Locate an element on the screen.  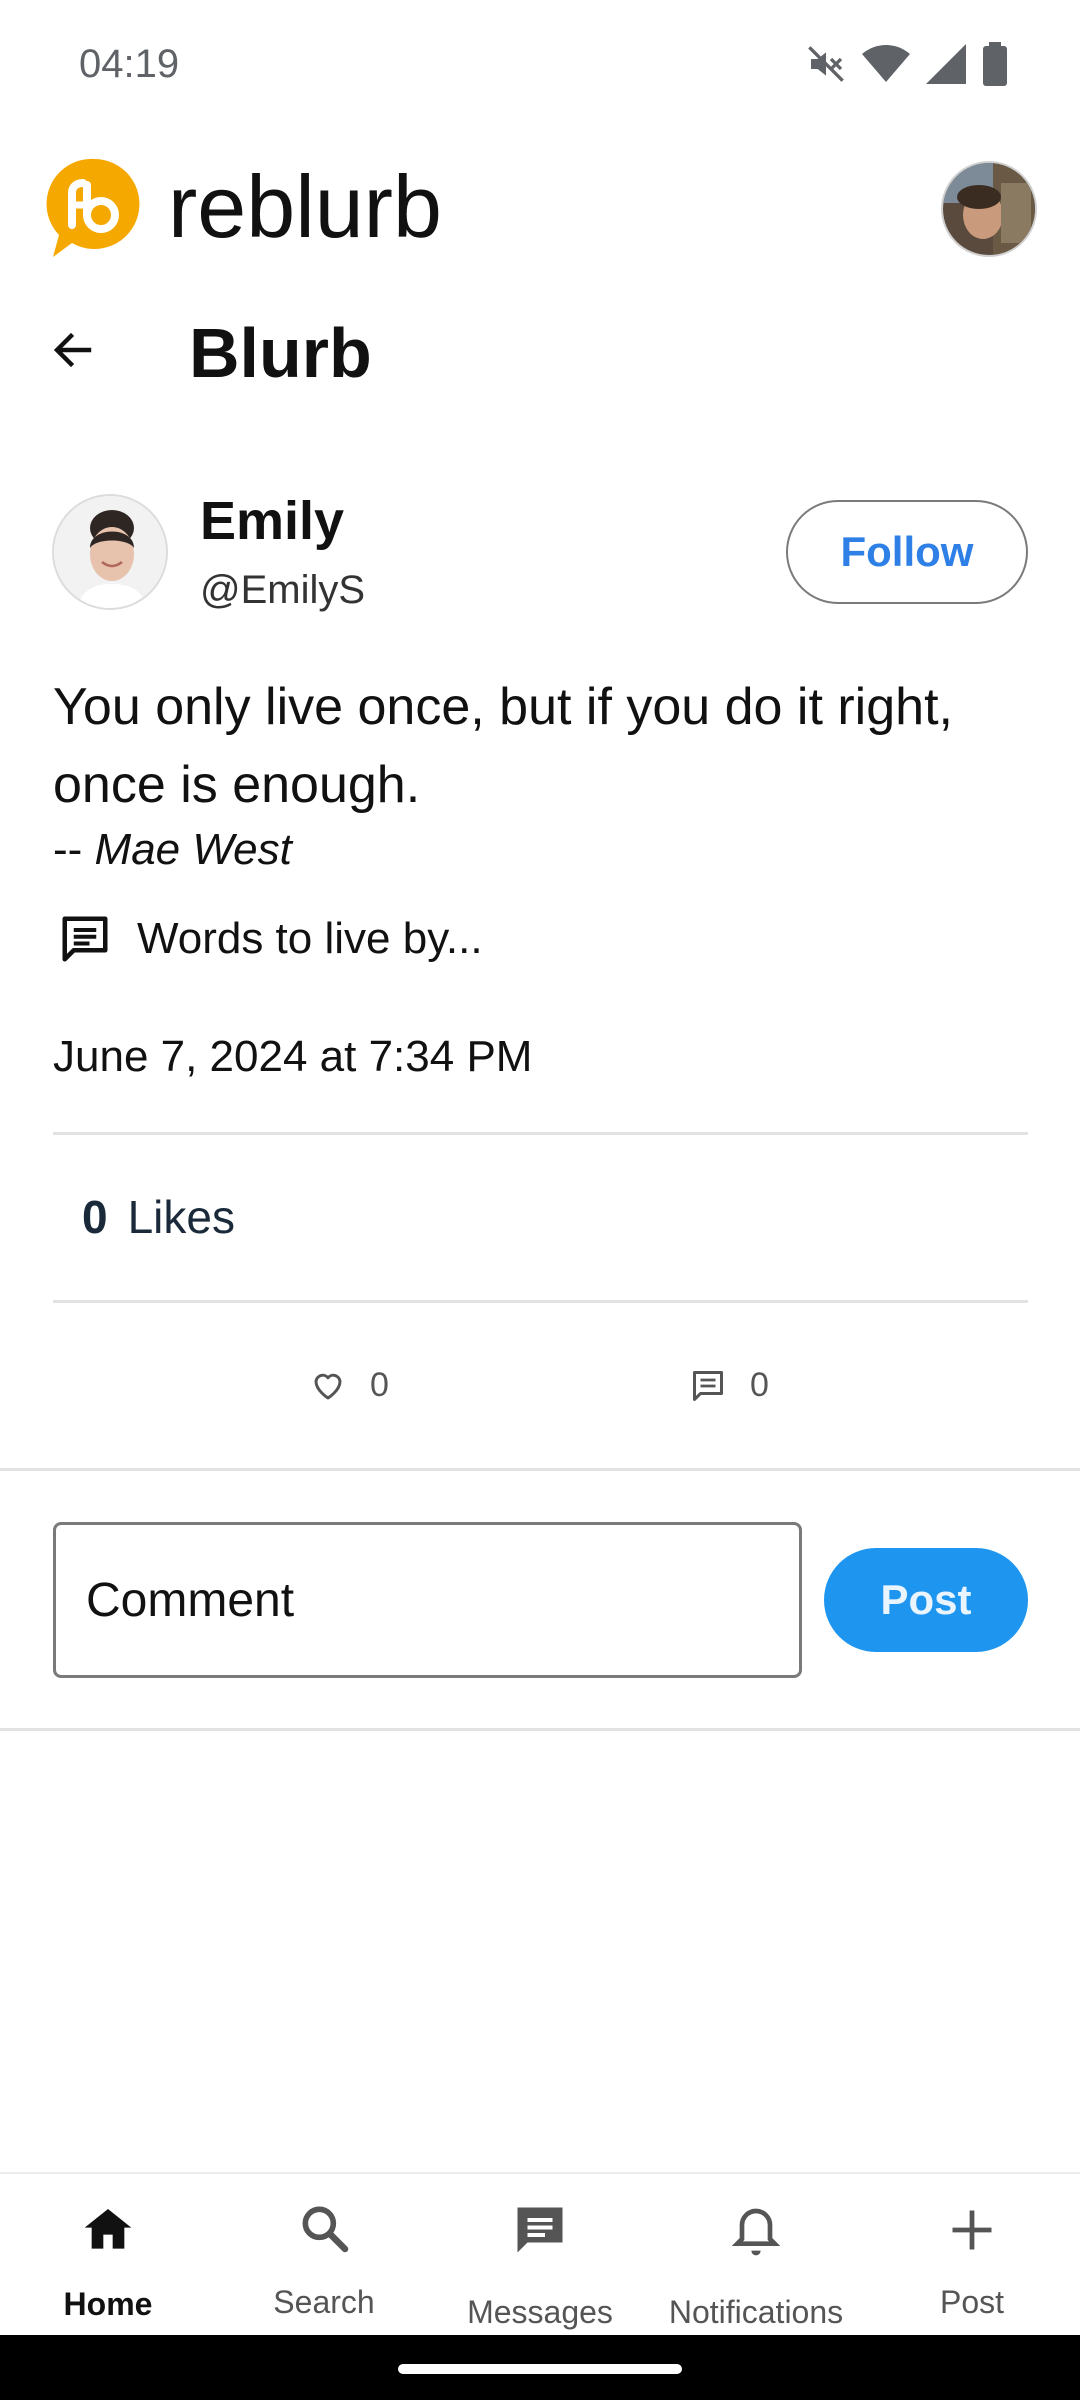
search-icon is located at coordinates (325, 2229).